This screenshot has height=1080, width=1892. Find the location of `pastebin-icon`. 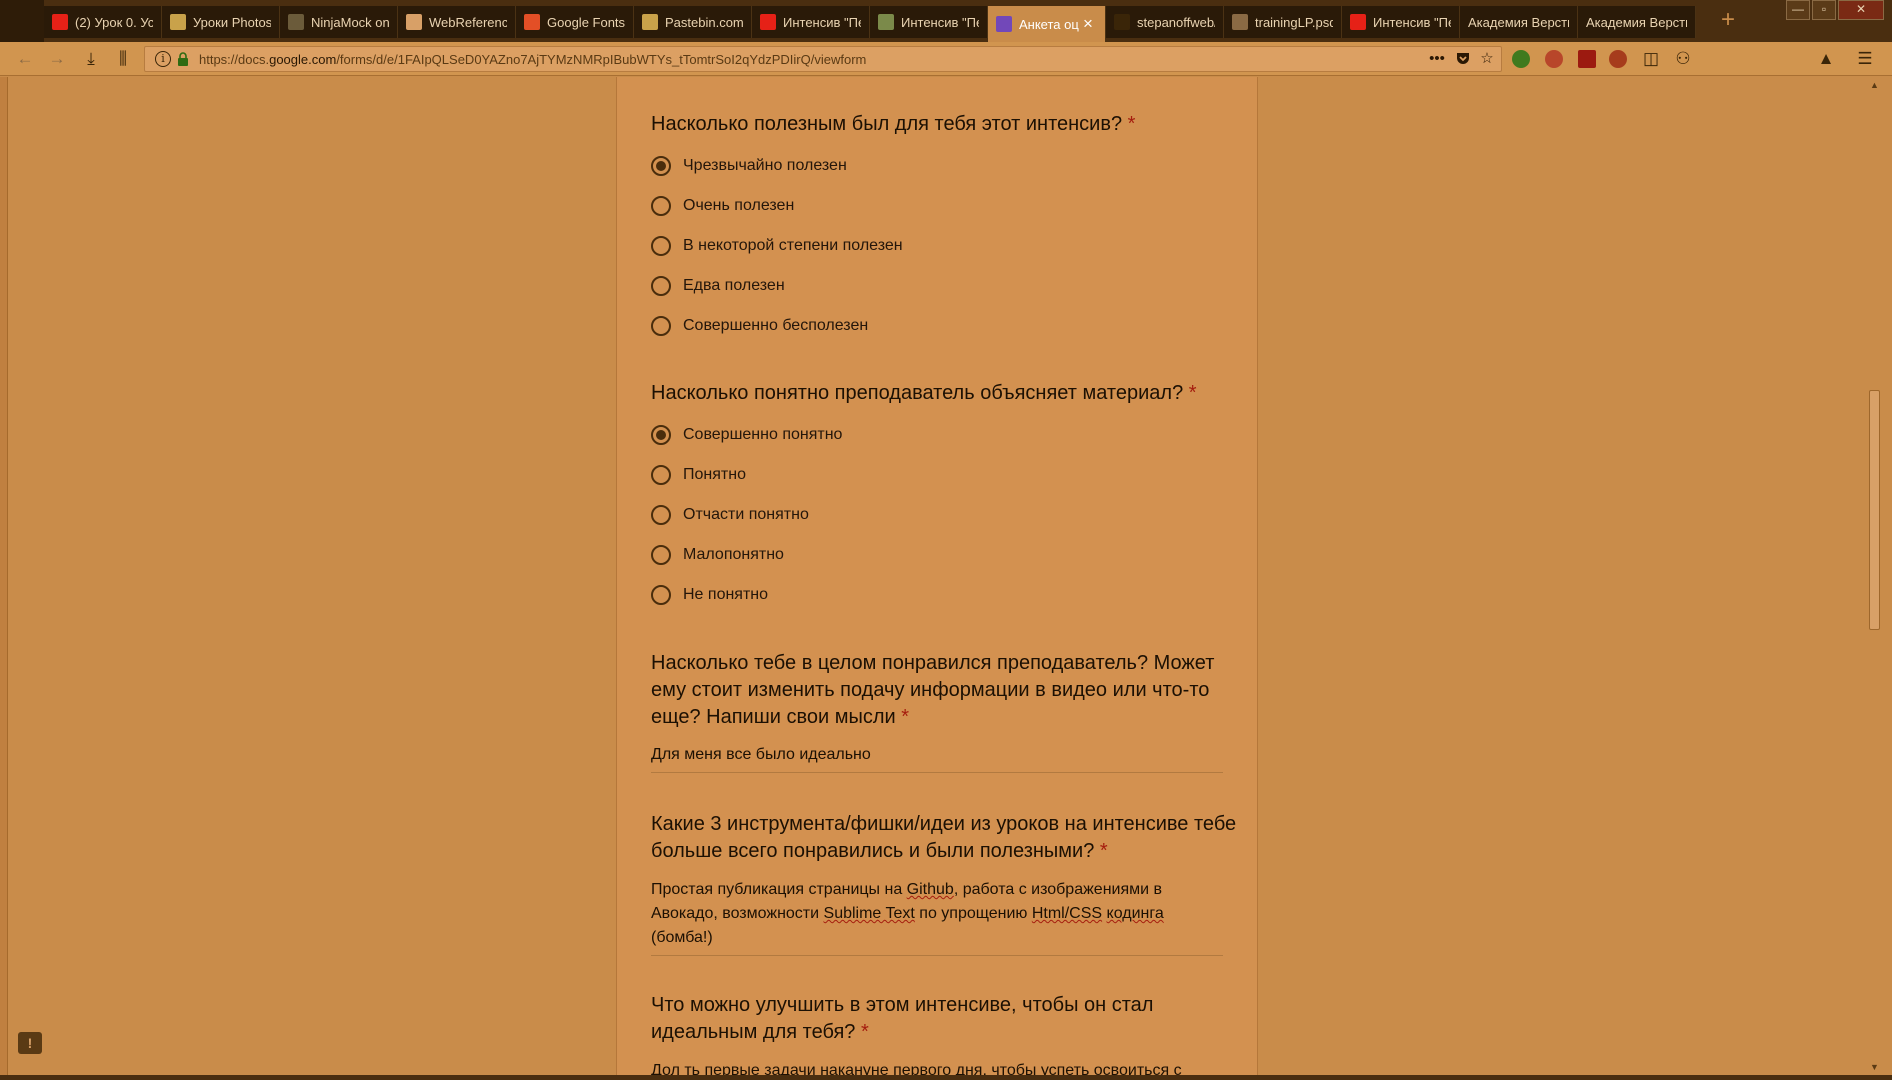

pastebin-icon is located at coordinates (650, 22).